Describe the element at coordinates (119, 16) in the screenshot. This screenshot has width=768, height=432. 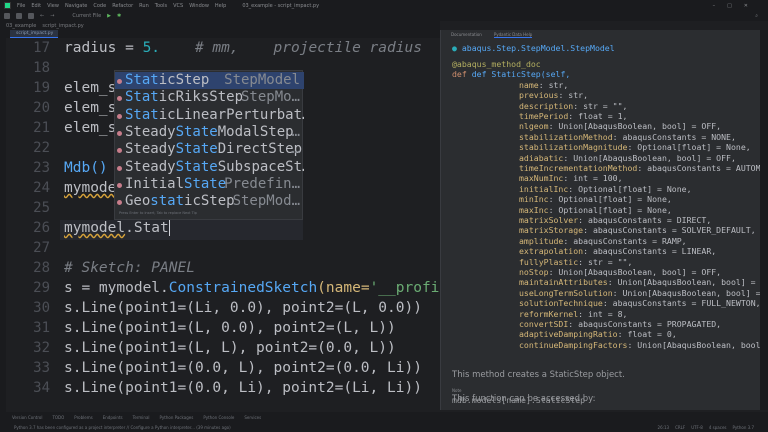
I see `debug-icon: ✱` at that location.